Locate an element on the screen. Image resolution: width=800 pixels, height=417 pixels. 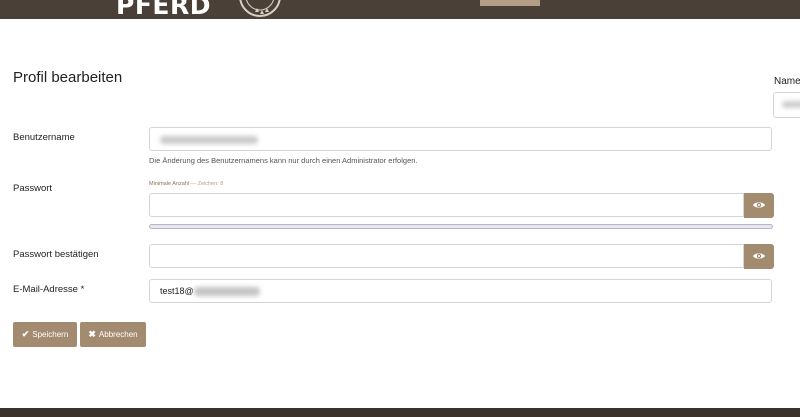
page-title: Profil bearbeiten is located at coordinates (68, 77).